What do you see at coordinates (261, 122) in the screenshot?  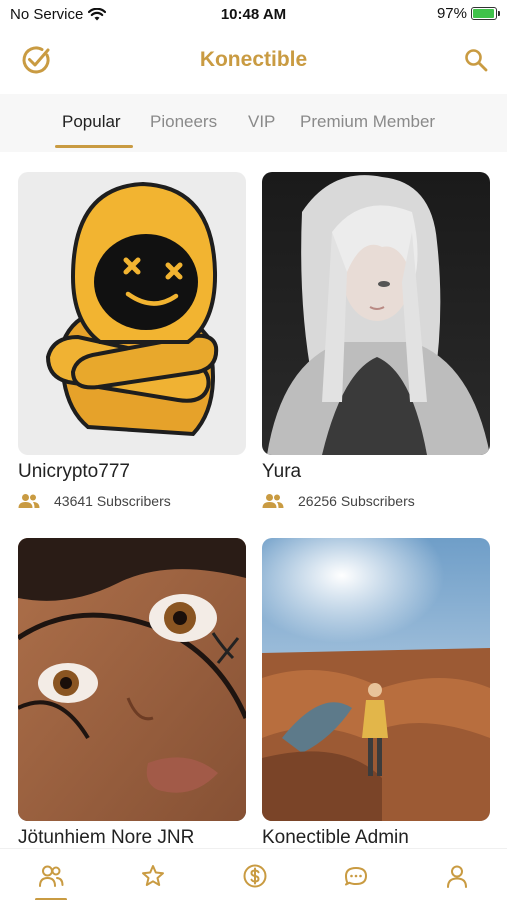 I see `tab-vip: VIP` at bounding box center [261, 122].